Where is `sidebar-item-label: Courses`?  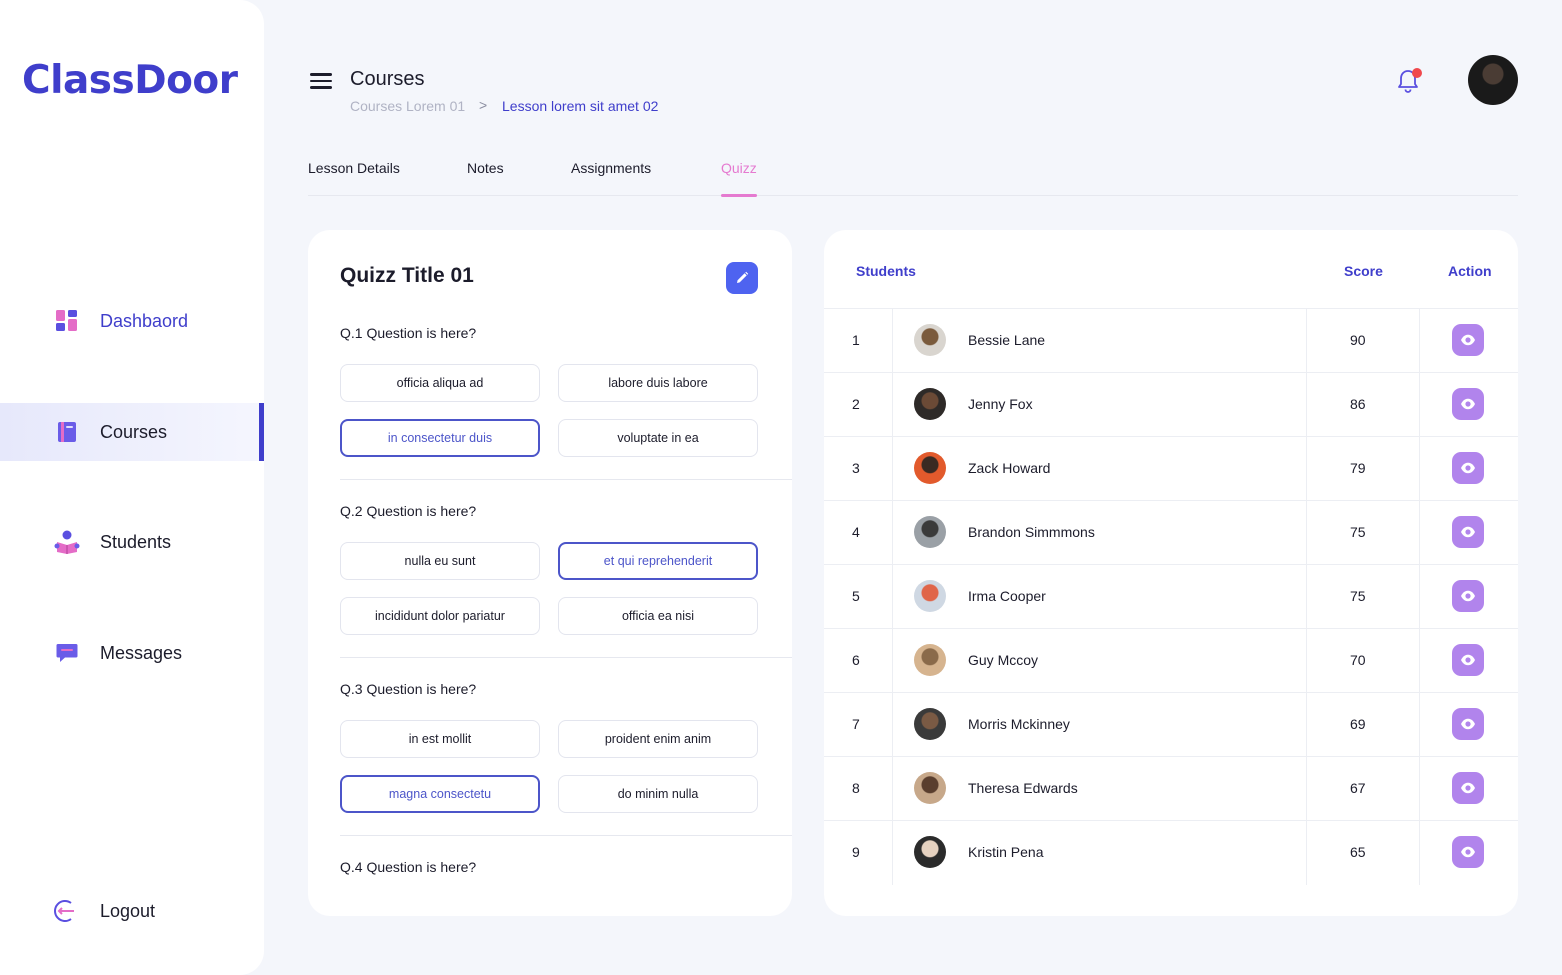 sidebar-item-label: Courses is located at coordinates (134, 431).